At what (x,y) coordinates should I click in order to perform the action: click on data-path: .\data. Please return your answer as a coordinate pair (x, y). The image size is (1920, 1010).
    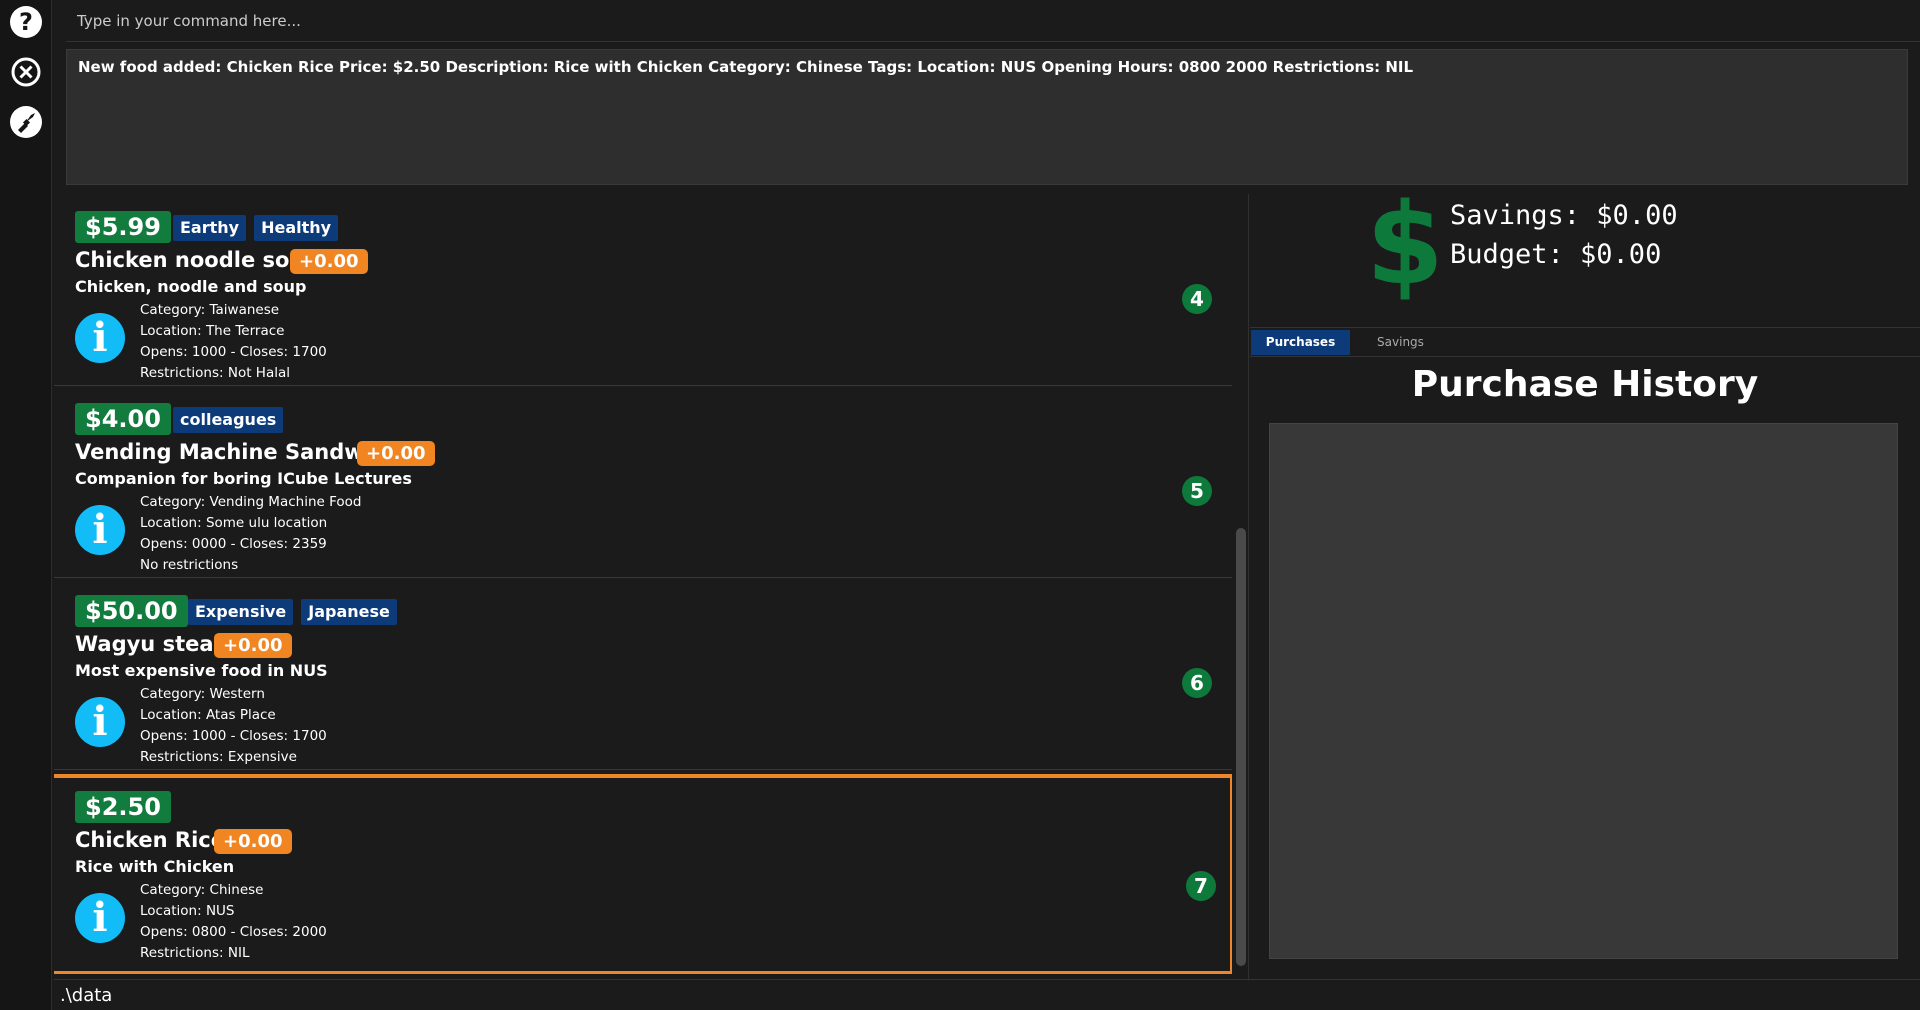
    Looking at the image, I should click on (86, 995).